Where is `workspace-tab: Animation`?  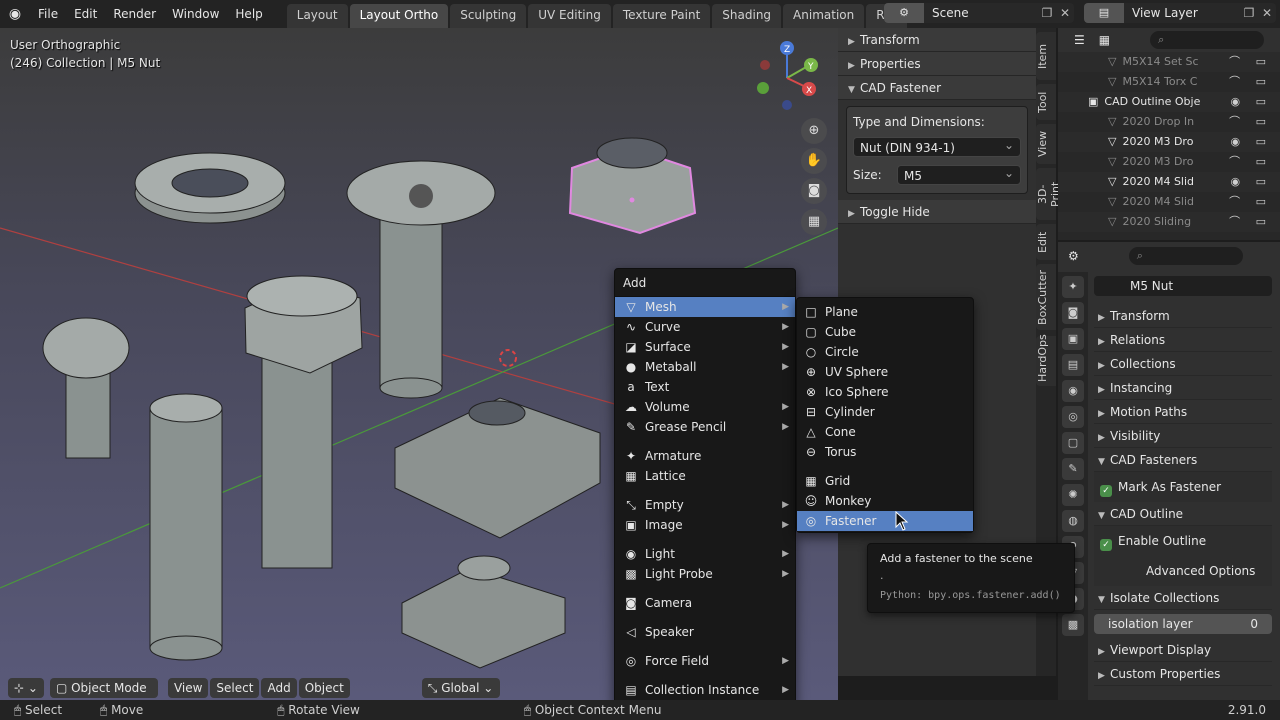 workspace-tab: Animation is located at coordinates (824, 16).